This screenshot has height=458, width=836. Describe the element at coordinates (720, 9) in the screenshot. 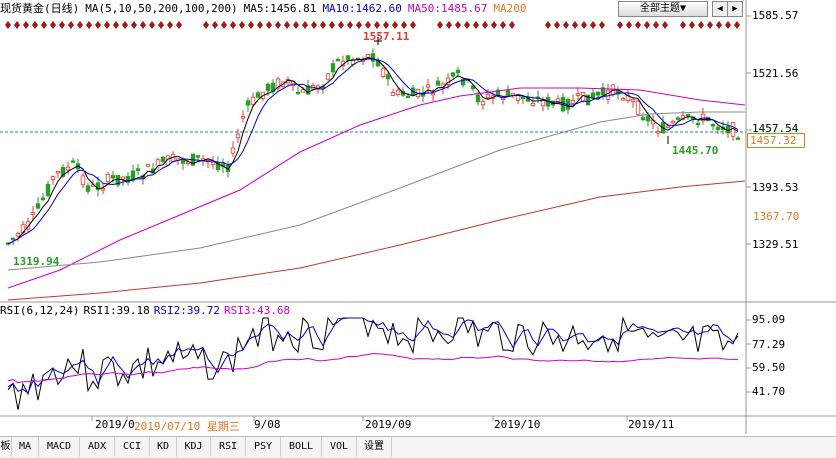

I see `prev-arrow-icon: ◀` at that location.